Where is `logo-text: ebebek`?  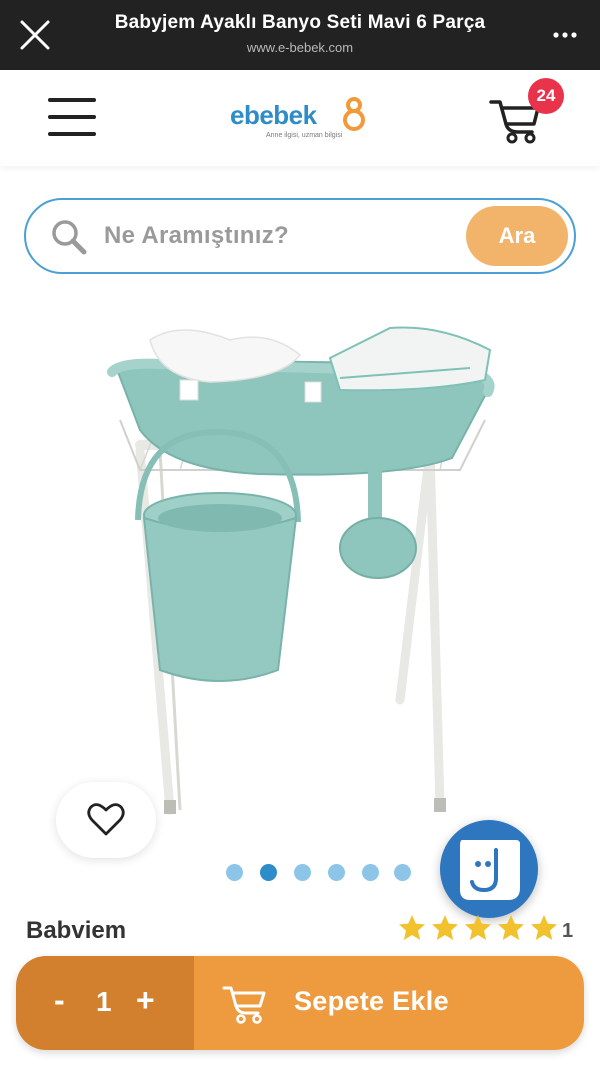 logo-text: ebebek is located at coordinates (273, 115).